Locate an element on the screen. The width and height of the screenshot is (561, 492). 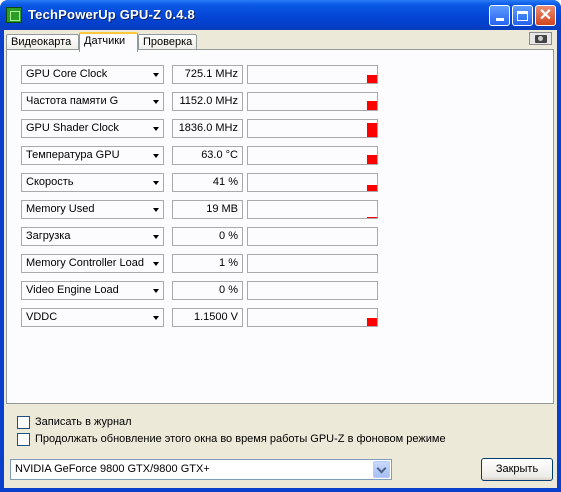
sensor-value: 1 % is located at coordinates (207, 263).